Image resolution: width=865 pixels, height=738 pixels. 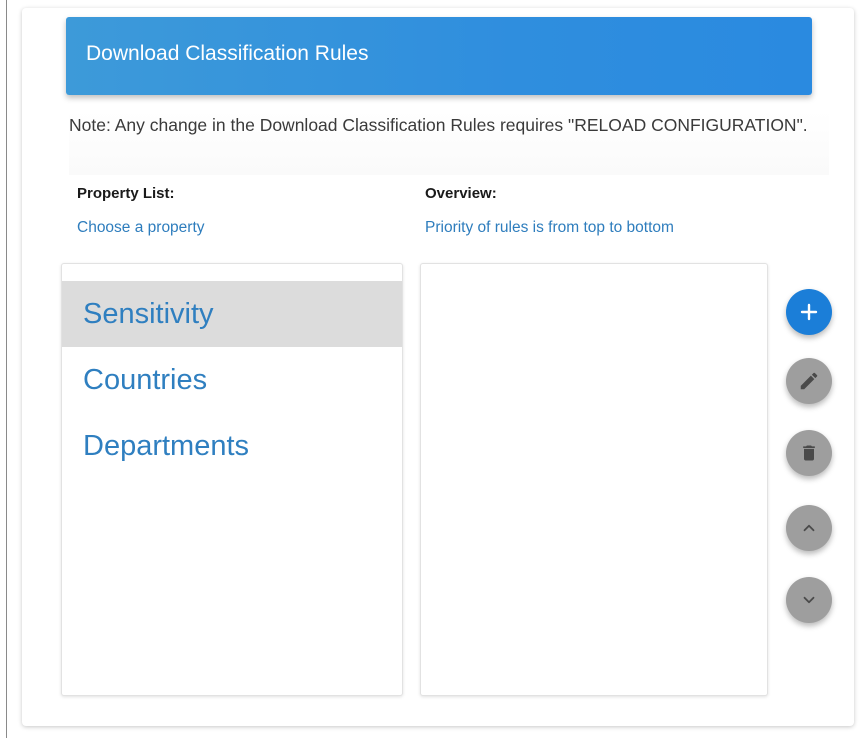 What do you see at coordinates (232, 446) in the screenshot?
I see `property-item-departments: Departments` at bounding box center [232, 446].